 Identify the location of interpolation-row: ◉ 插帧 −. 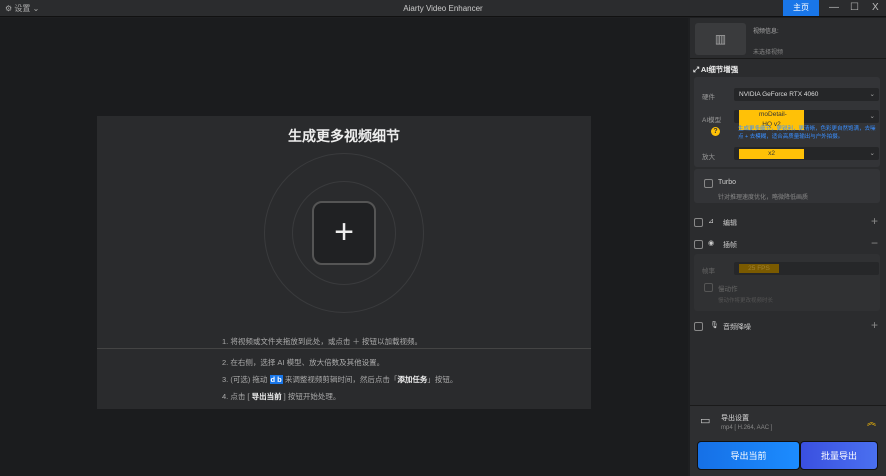
(788, 244).